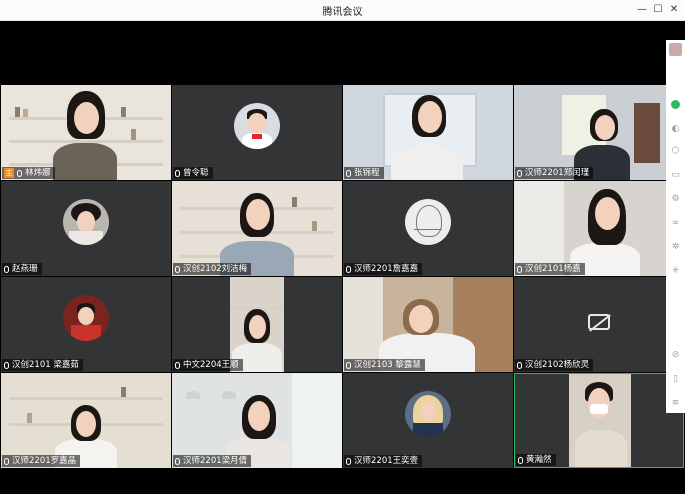 This screenshot has width=685, height=494. I want to click on participant-nameplate: 汉创2102杨欣灵, so click(554, 365).